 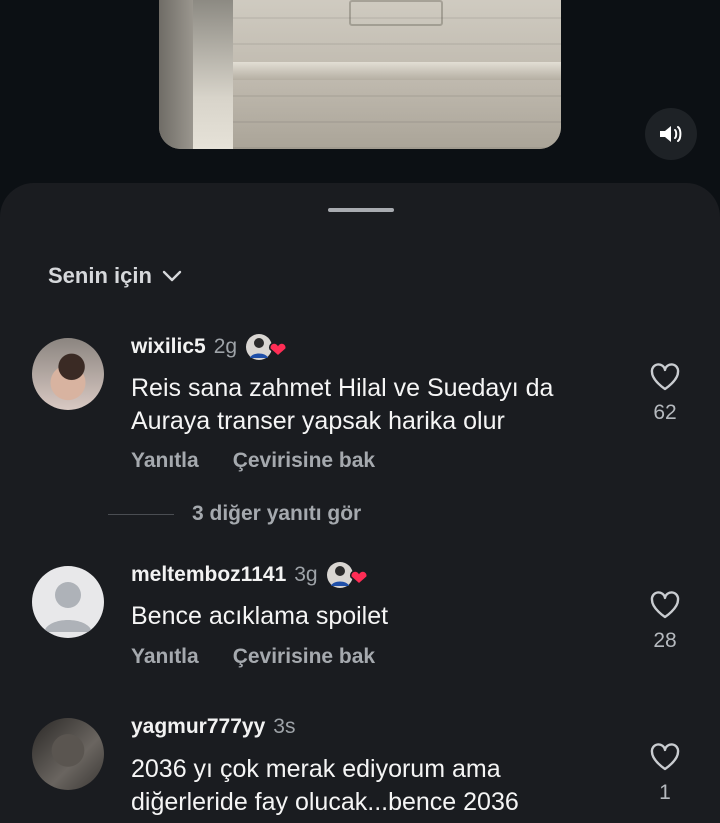 What do you see at coordinates (665, 792) in the screenshot?
I see `like-count: 1` at bounding box center [665, 792].